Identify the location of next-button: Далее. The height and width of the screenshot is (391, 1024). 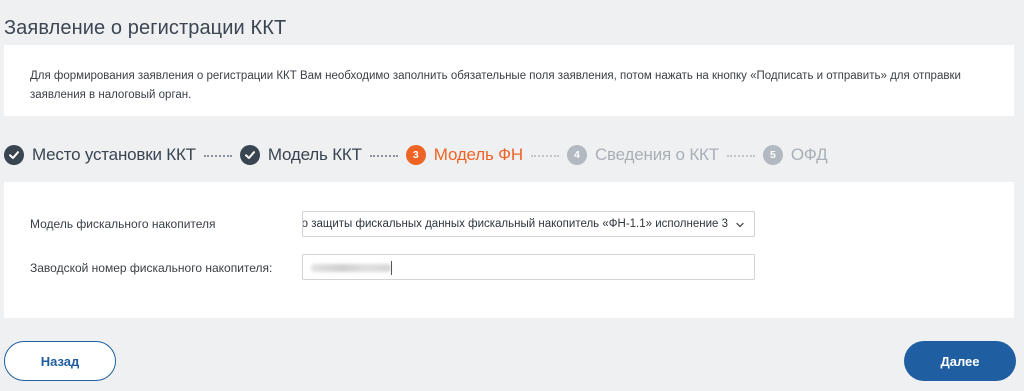
(960, 361).